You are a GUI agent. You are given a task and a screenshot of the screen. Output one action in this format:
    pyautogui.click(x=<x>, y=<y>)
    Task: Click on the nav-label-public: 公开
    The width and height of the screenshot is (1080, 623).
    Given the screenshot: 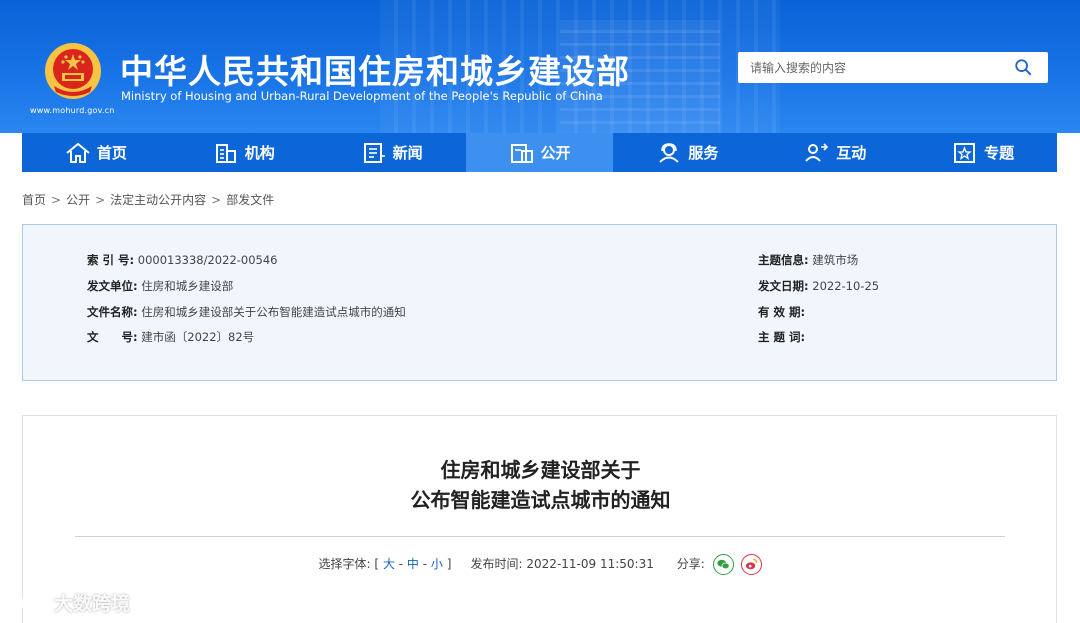 What is the action you would take?
    pyautogui.click(x=555, y=153)
    